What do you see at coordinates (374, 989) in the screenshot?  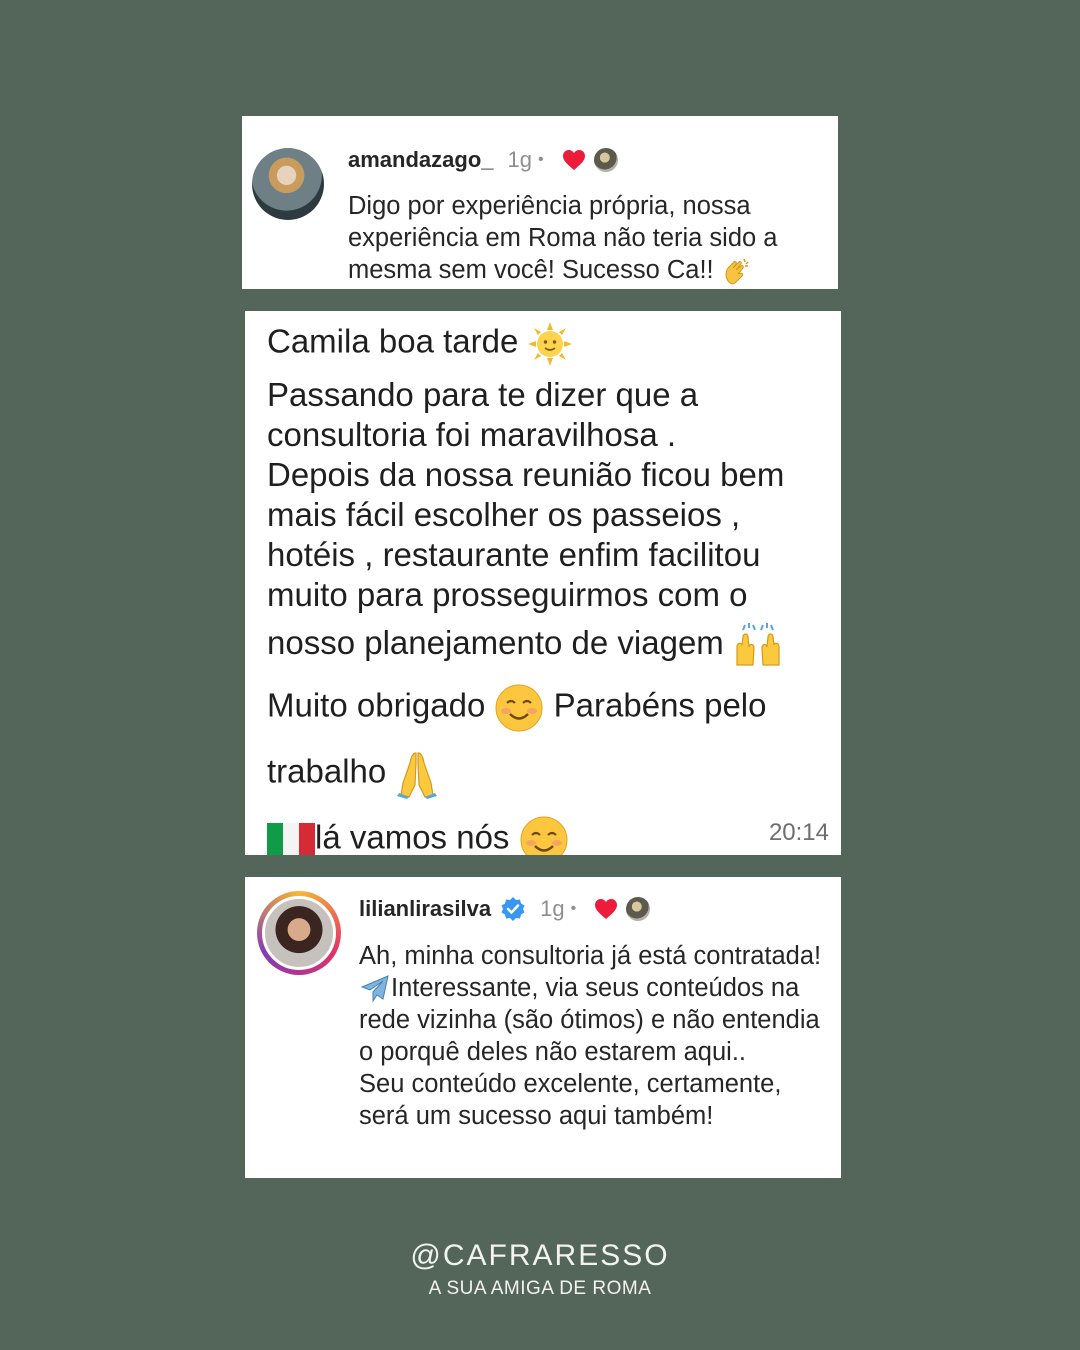 I see `airplane-icon` at bounding box center [374, 989].